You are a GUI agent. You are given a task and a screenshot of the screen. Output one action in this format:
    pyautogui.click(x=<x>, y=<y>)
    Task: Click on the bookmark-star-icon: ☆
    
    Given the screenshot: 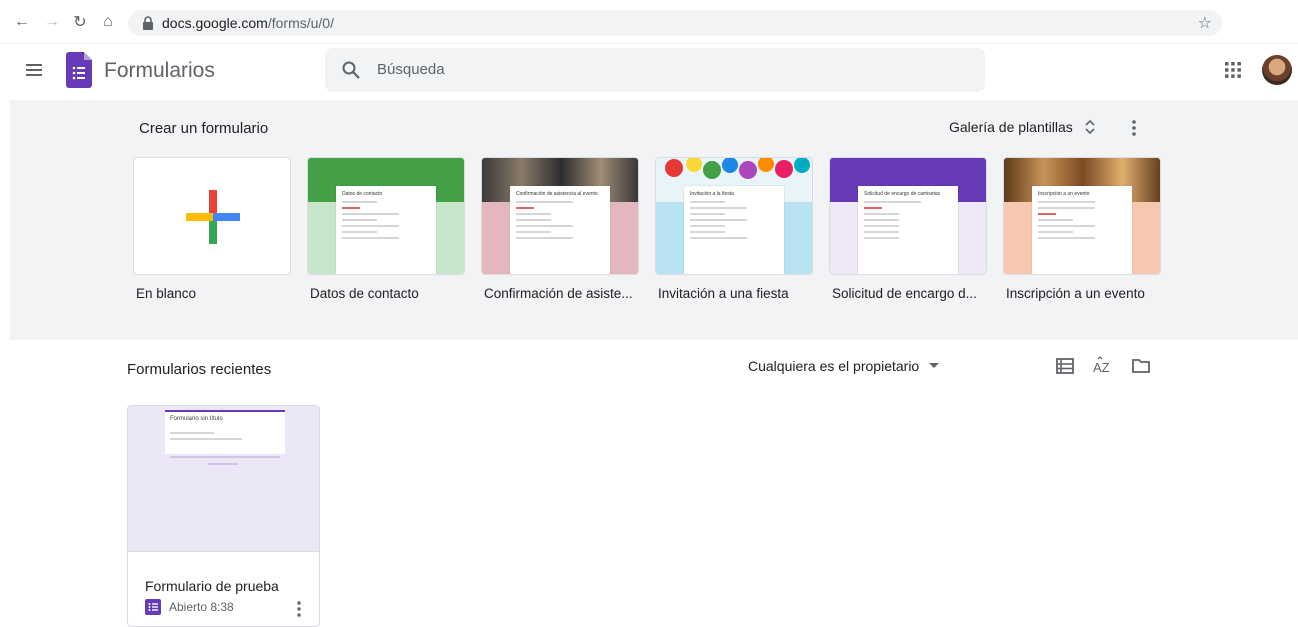 What is the action you would take?
    pyautogui.click(x=1205, y=23)
    